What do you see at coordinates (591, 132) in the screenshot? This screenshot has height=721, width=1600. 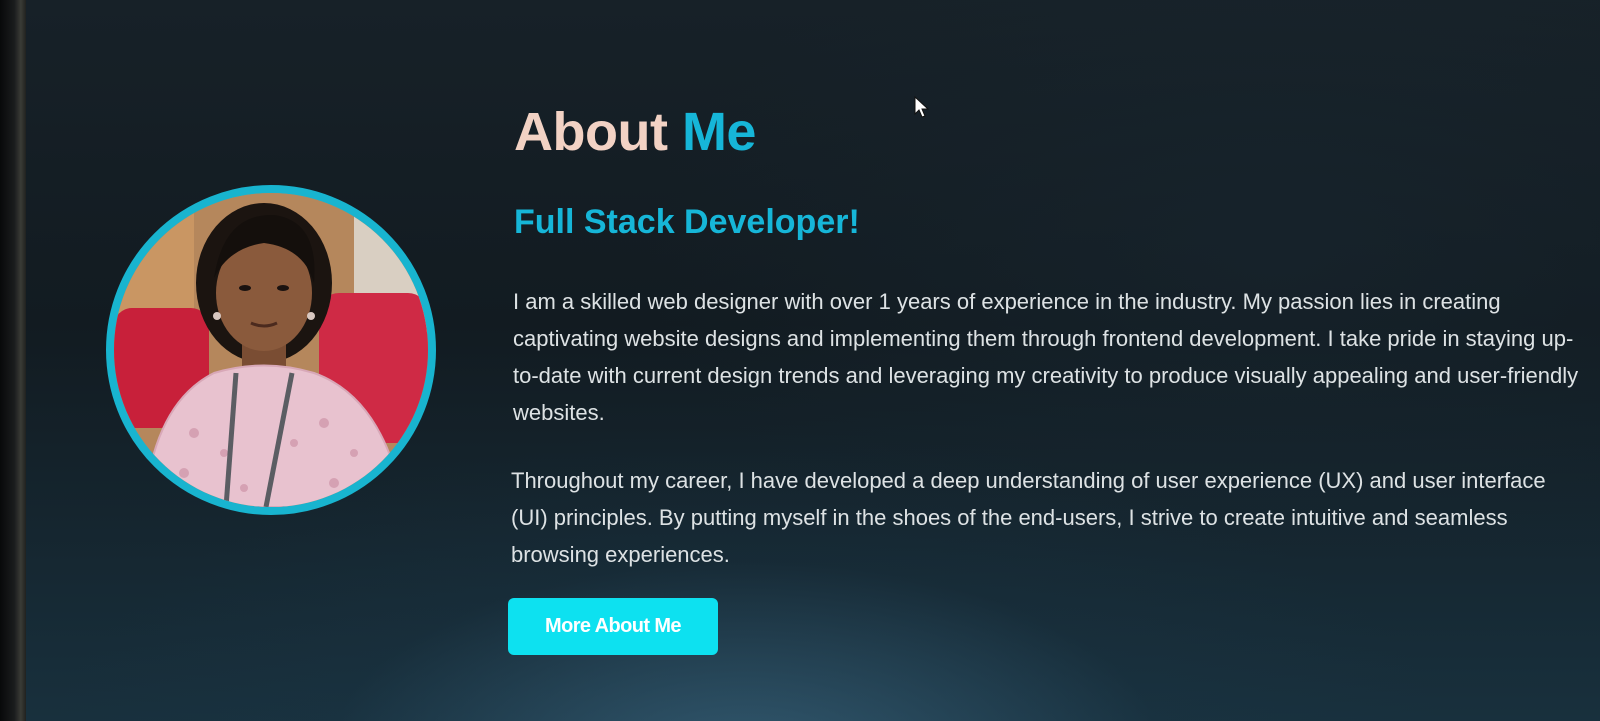 I see `title-about: About` at bounding box center [591, 132].